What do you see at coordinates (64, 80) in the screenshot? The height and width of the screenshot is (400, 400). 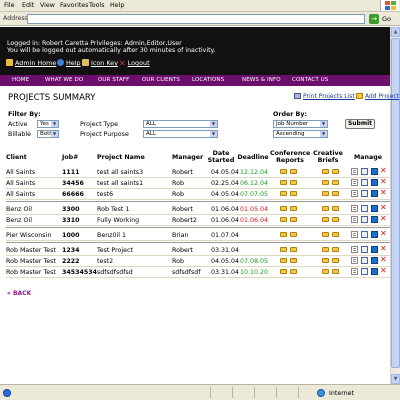 I see `nav-what-we-do: WHAT WE DO` at bounding box center [64, 80].